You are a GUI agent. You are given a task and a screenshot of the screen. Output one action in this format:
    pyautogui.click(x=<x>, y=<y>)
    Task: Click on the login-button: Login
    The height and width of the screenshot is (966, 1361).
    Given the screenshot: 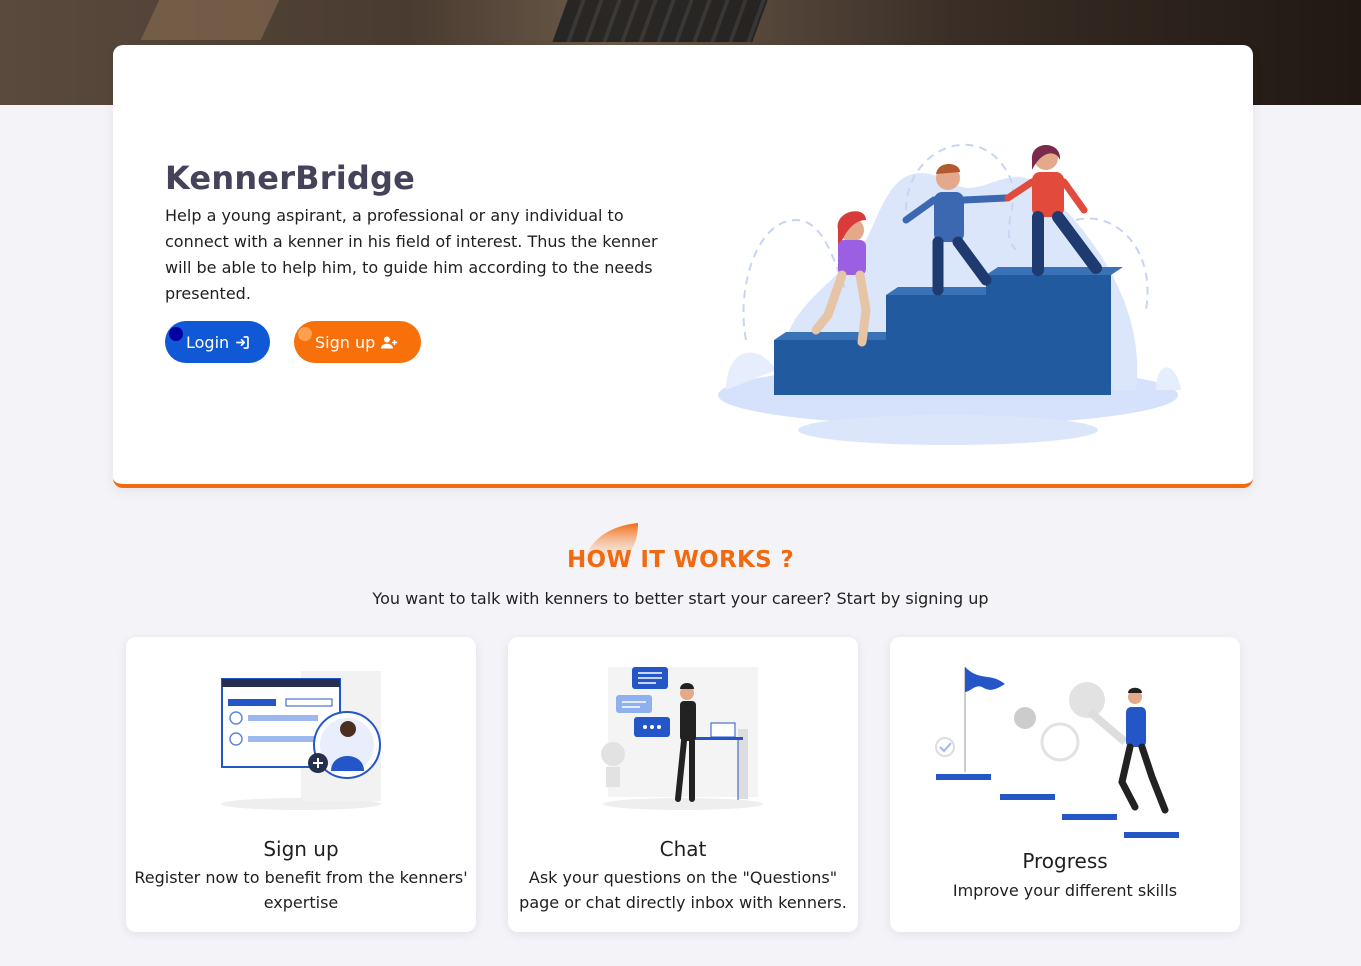 What is the action you would take?
    pyautogui.click(x=217, y=342)
    